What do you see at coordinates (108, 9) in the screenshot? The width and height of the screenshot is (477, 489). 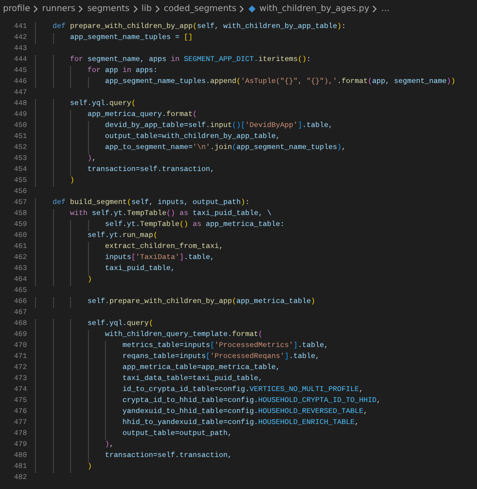 I see `breadcrumb-item: segments` at bounding box center [108, 9].